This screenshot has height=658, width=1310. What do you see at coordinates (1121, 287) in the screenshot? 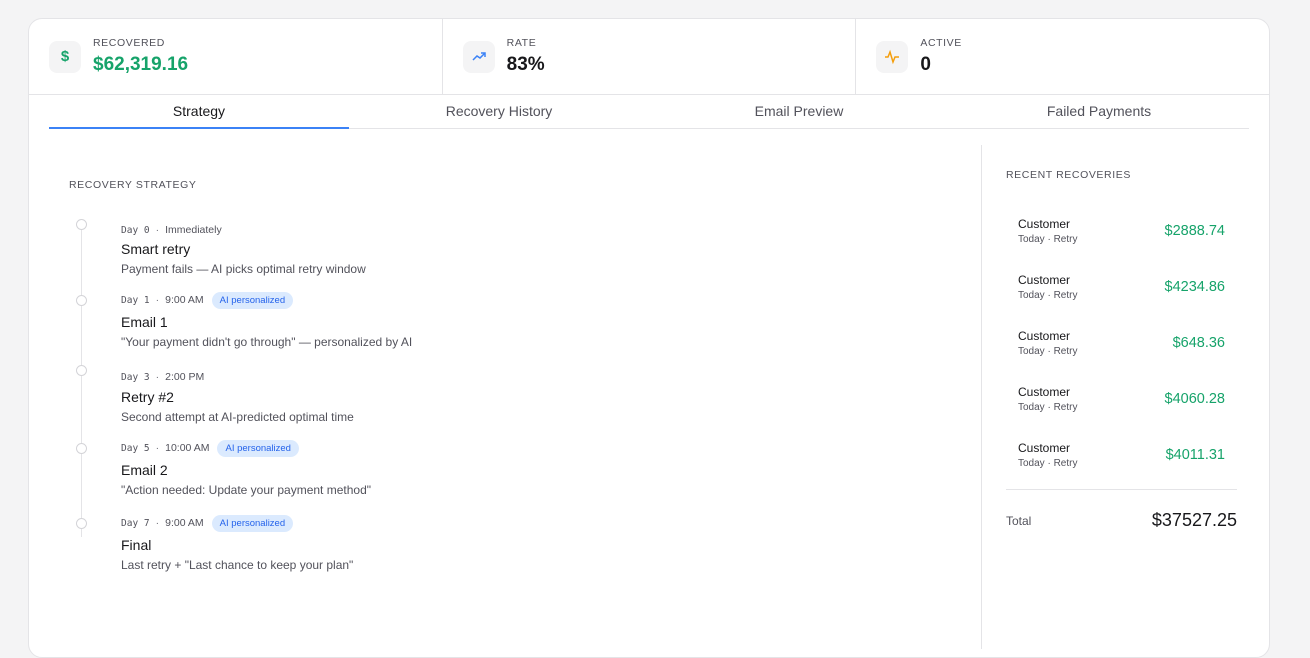
I see `list-item: Customer Today · Retry $4234.86` at bounding box center [1121, 287].